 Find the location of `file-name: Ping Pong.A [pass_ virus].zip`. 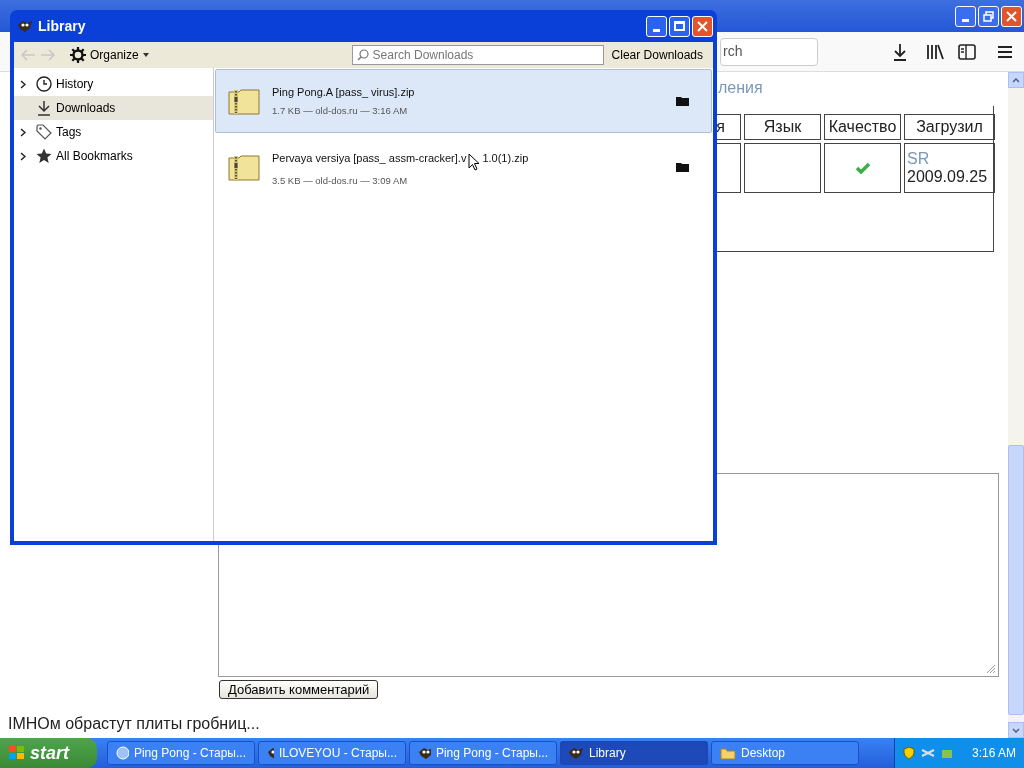

file-name: Ping Pong.A [pass_ virus].zip is located at coordinates (343, 93).